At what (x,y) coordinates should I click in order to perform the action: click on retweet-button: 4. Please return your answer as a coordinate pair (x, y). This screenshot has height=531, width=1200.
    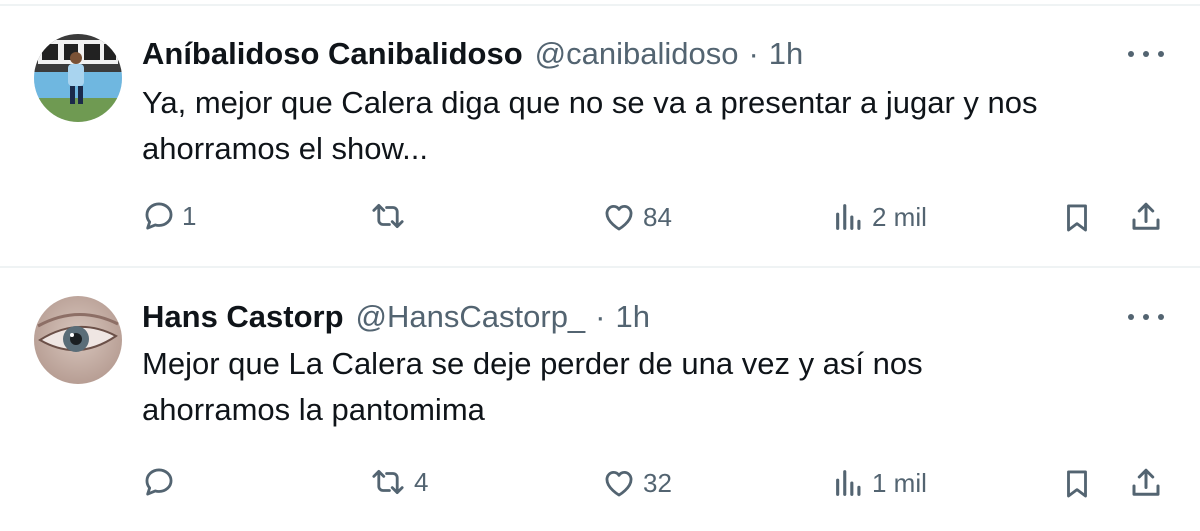
    Looking at the image, I should click on (398, 482).